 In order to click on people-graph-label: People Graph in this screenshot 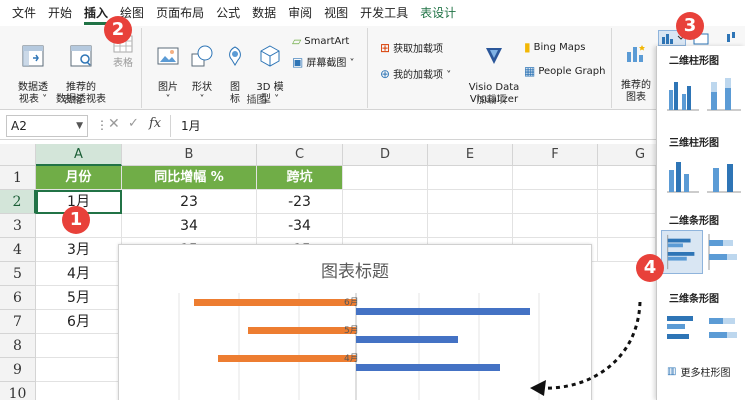, I will do `click(572, 71)`.